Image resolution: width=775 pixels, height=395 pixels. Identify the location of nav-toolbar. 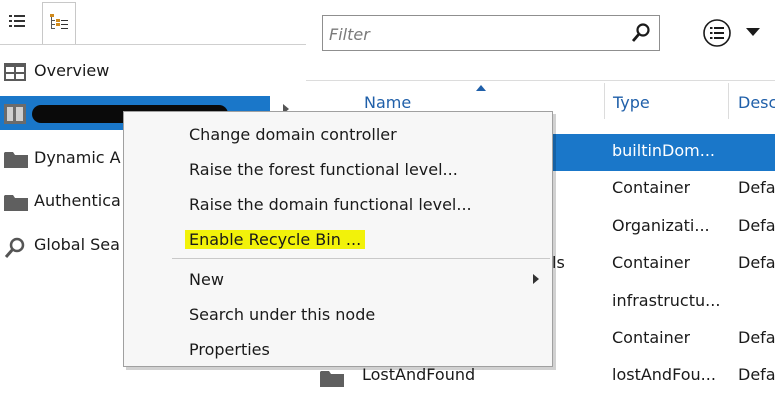
(153, 22).